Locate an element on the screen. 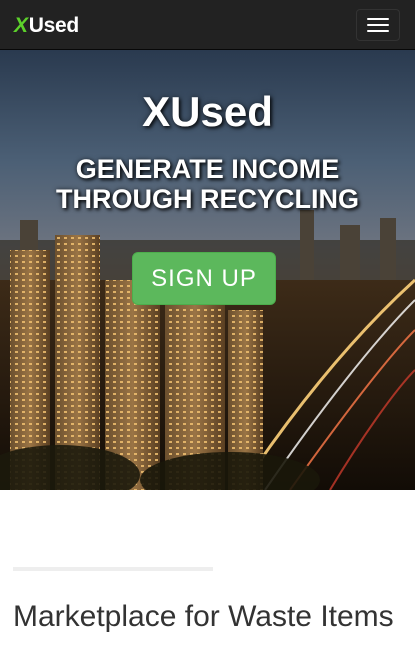  menu-toggle-button is located at coordinates (378, 25).